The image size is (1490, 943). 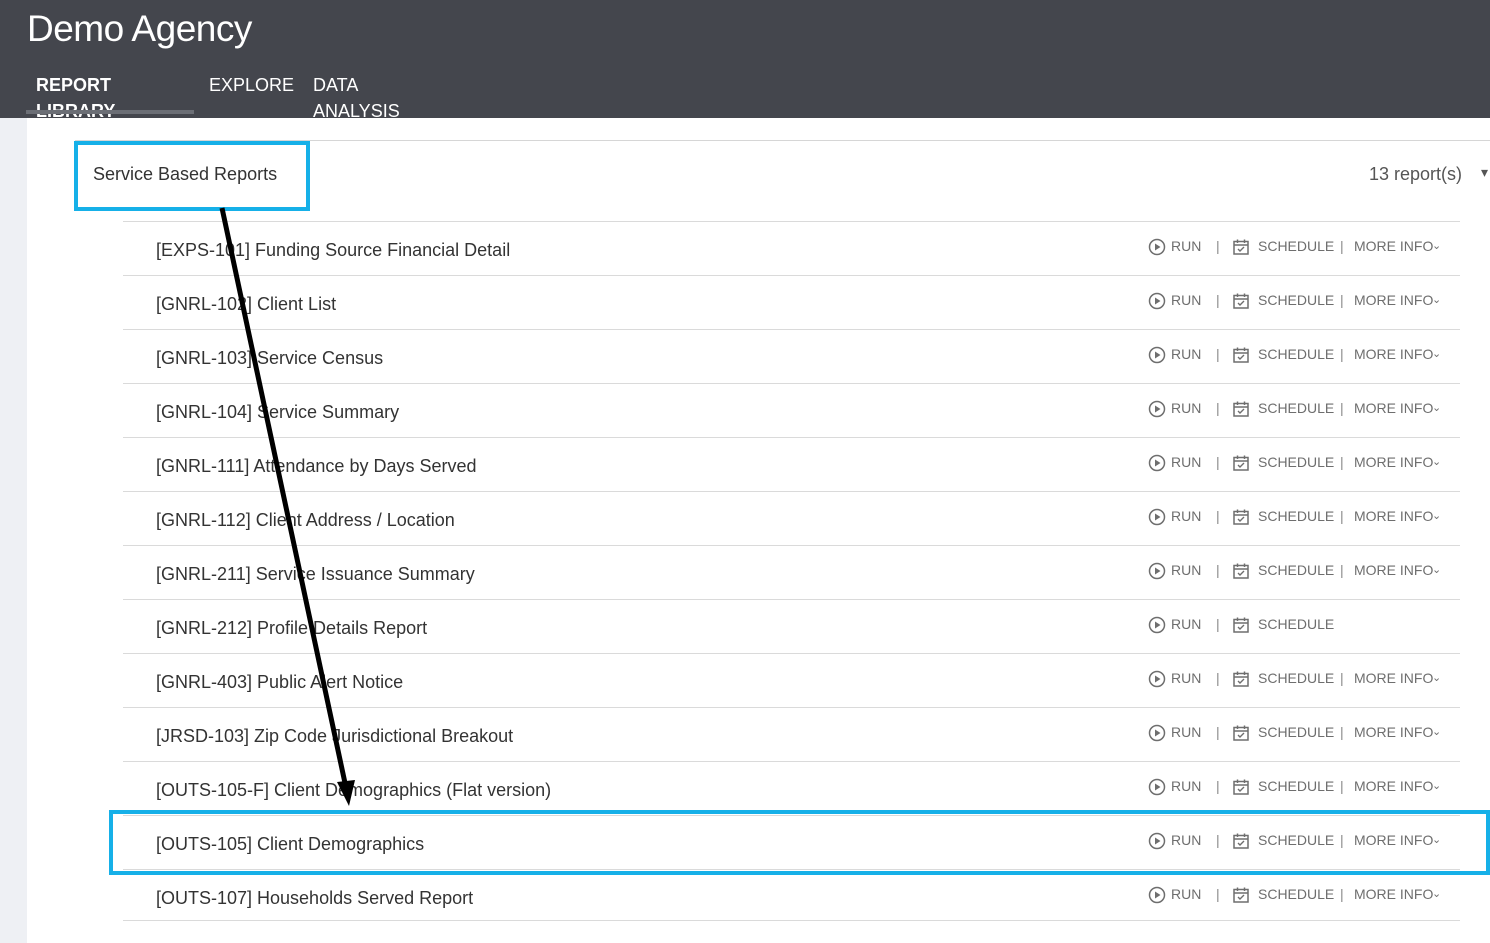 I want to click on tab-data-analysis: DATA ANALYSIS, so click(x=356, y=96).